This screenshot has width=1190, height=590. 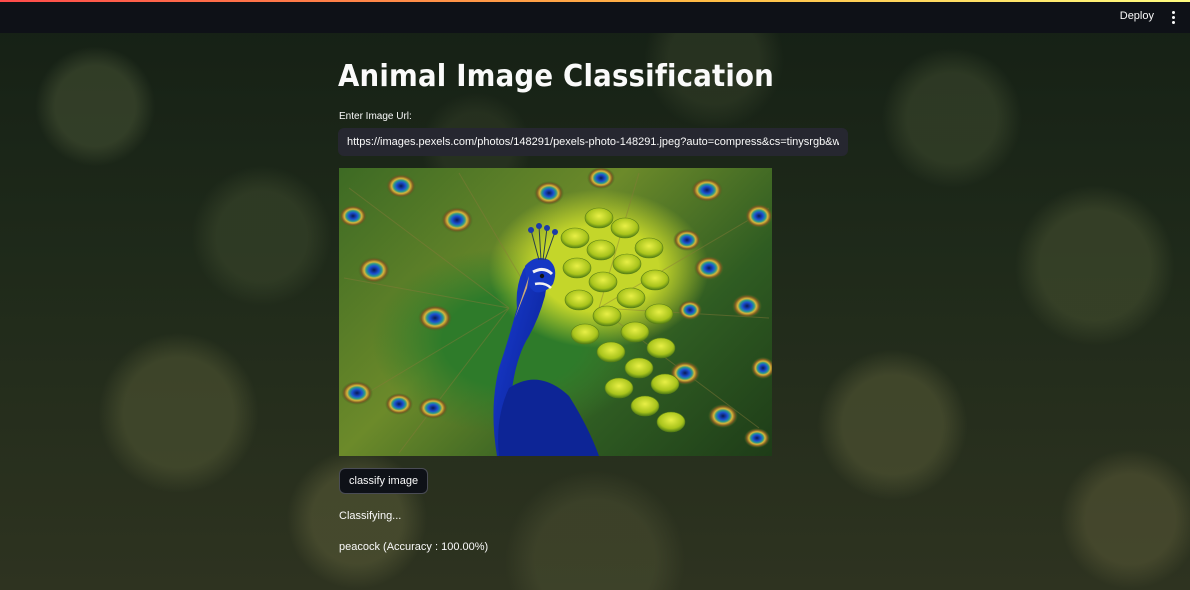 What do you see at coordinates (1137, 16) in the screenshot?
I see `deploy-button: Deploy` at bounding box center [1137, 16].